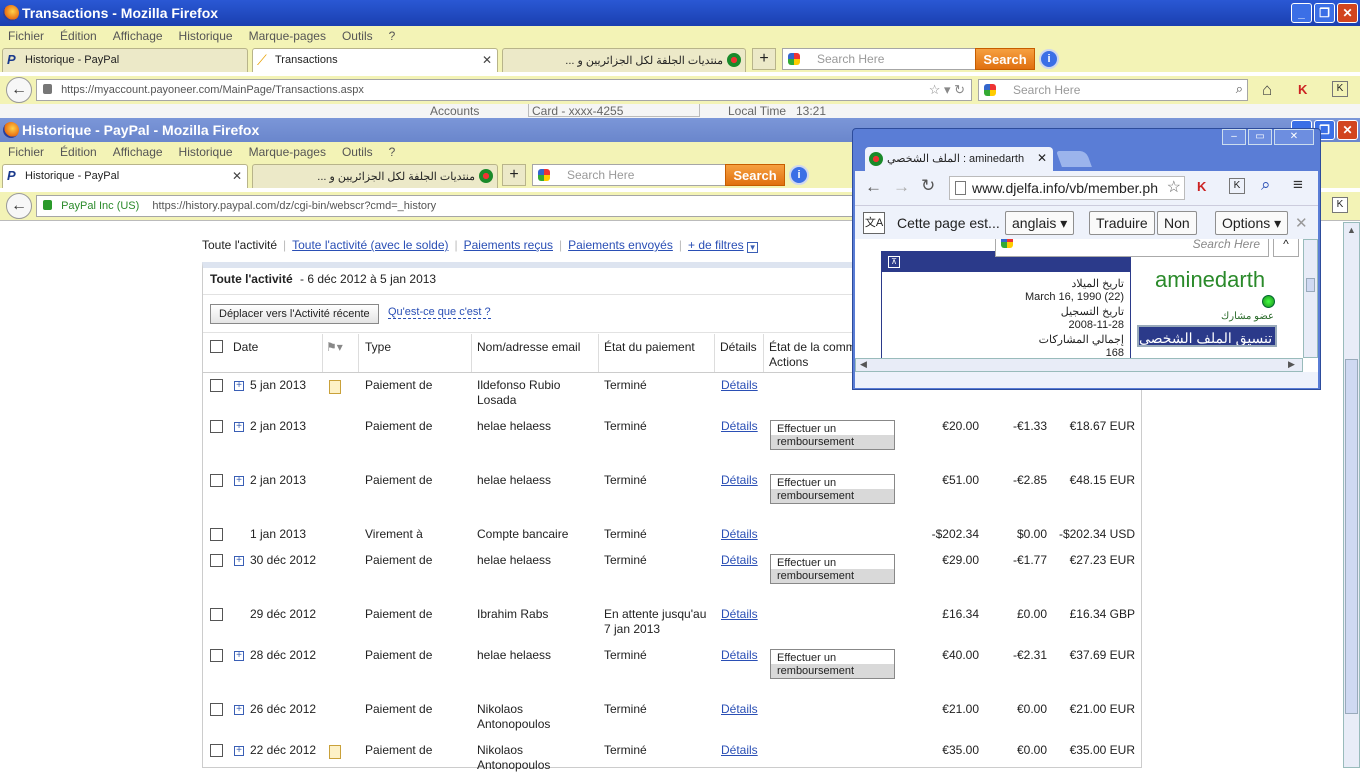 The height and width of the screenshot is (773, 1360). What do you see at coordinates (629, 175) in the screenshot?
I see `front-search-input: Search Here` at bounding box center [629, 175].